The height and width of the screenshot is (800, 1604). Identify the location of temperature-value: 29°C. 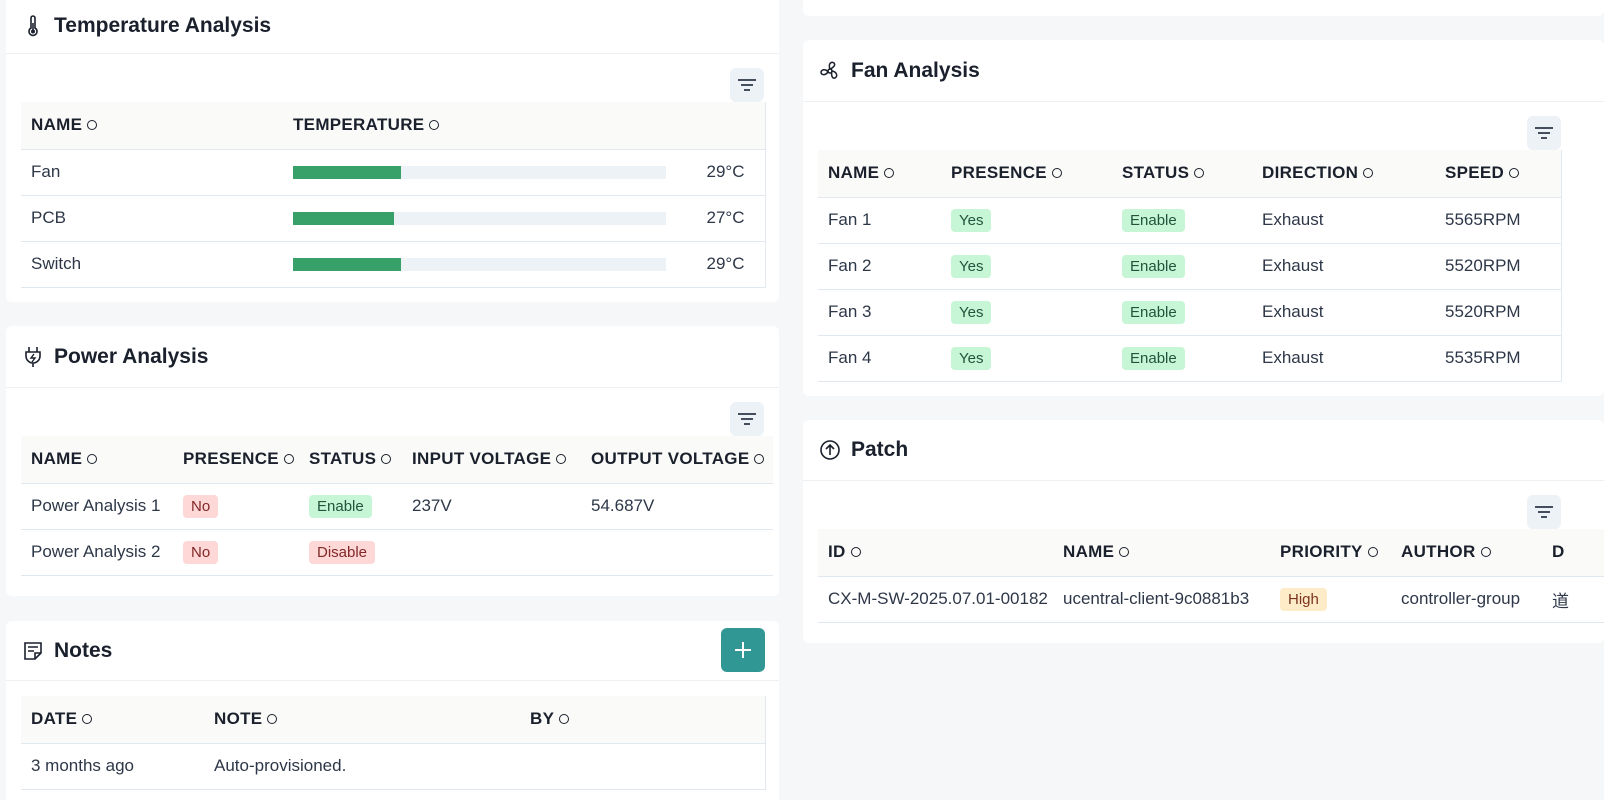
(719, 264).